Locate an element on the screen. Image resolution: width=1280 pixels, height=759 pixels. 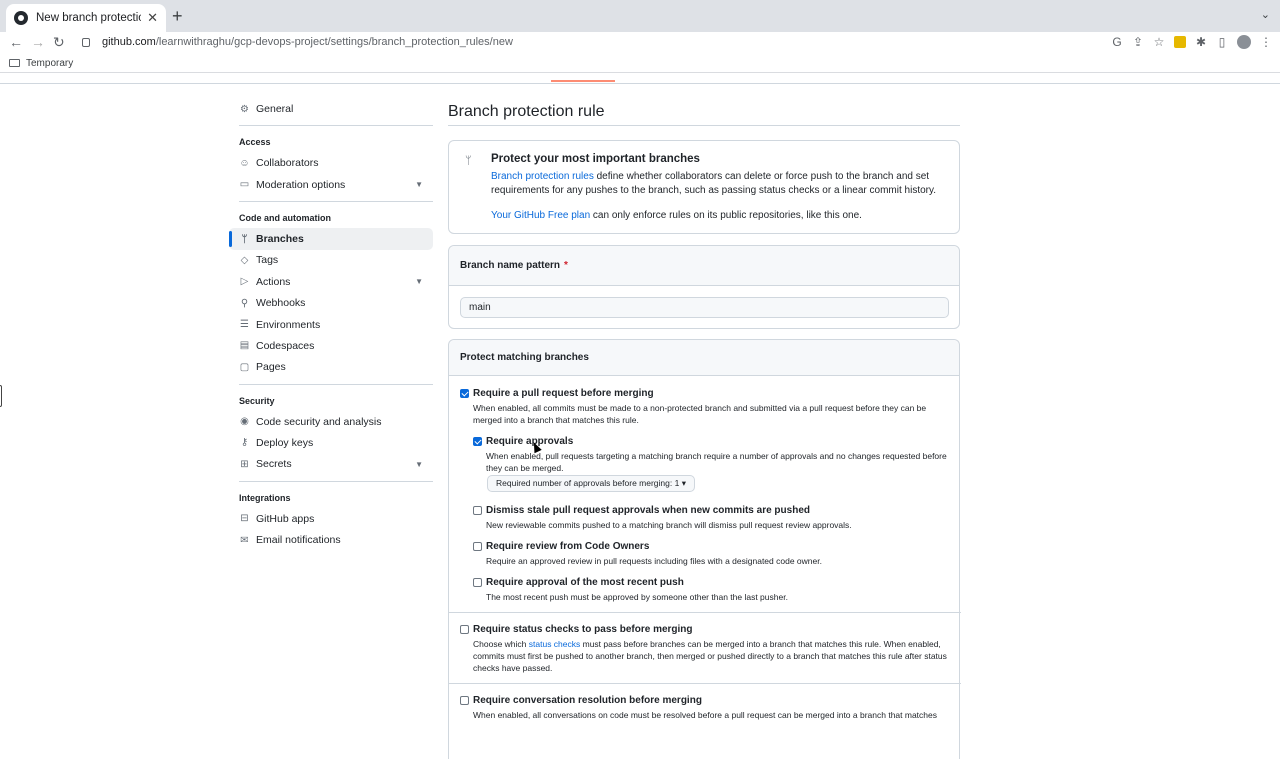
edge-handle is located at coordinates (1, 396).